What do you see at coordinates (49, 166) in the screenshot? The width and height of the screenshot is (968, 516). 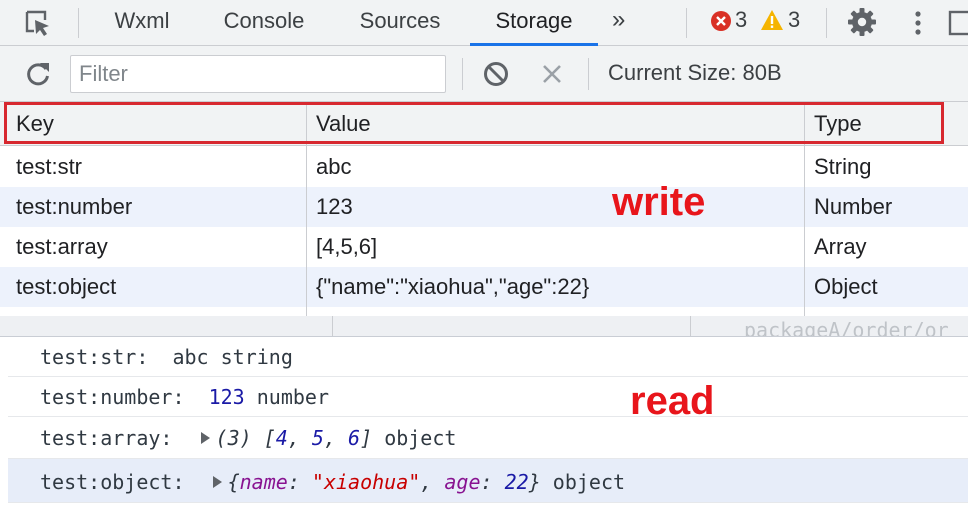 I see `key-cell: test:str` at bounding box center [49, 166].